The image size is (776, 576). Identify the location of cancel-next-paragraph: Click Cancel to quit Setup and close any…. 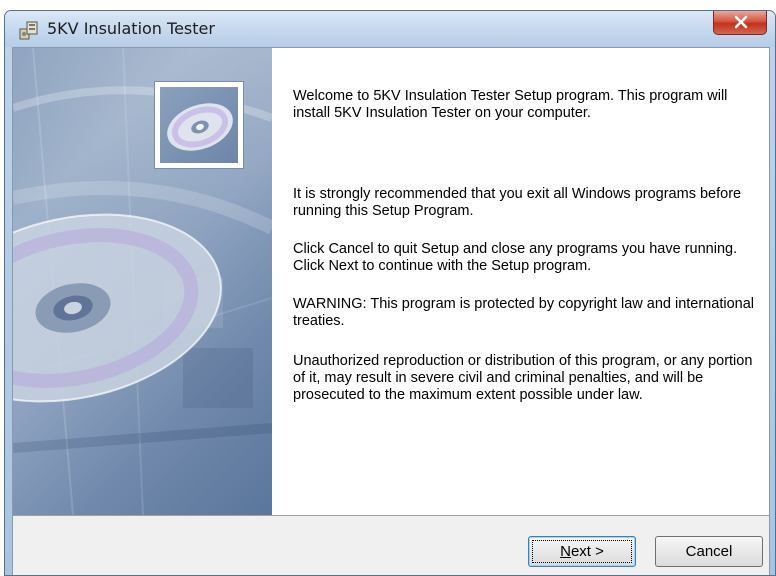
(515, 257).